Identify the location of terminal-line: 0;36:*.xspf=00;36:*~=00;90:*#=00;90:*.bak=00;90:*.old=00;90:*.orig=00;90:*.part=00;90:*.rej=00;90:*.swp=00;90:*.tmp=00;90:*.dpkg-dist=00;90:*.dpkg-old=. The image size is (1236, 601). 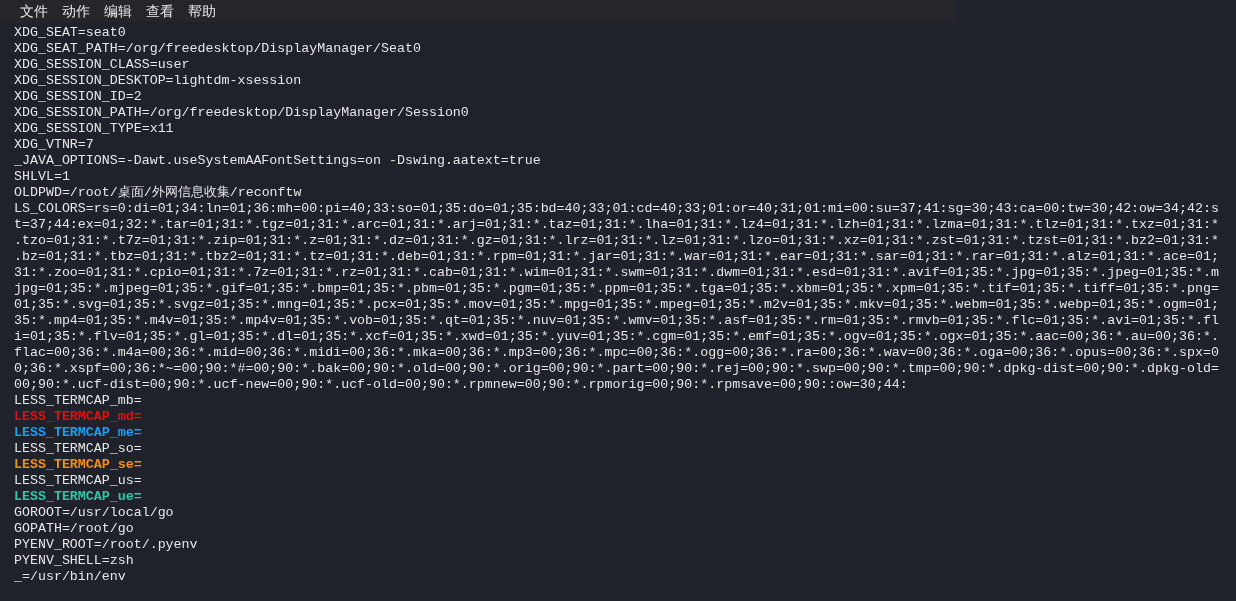
(616, 369).